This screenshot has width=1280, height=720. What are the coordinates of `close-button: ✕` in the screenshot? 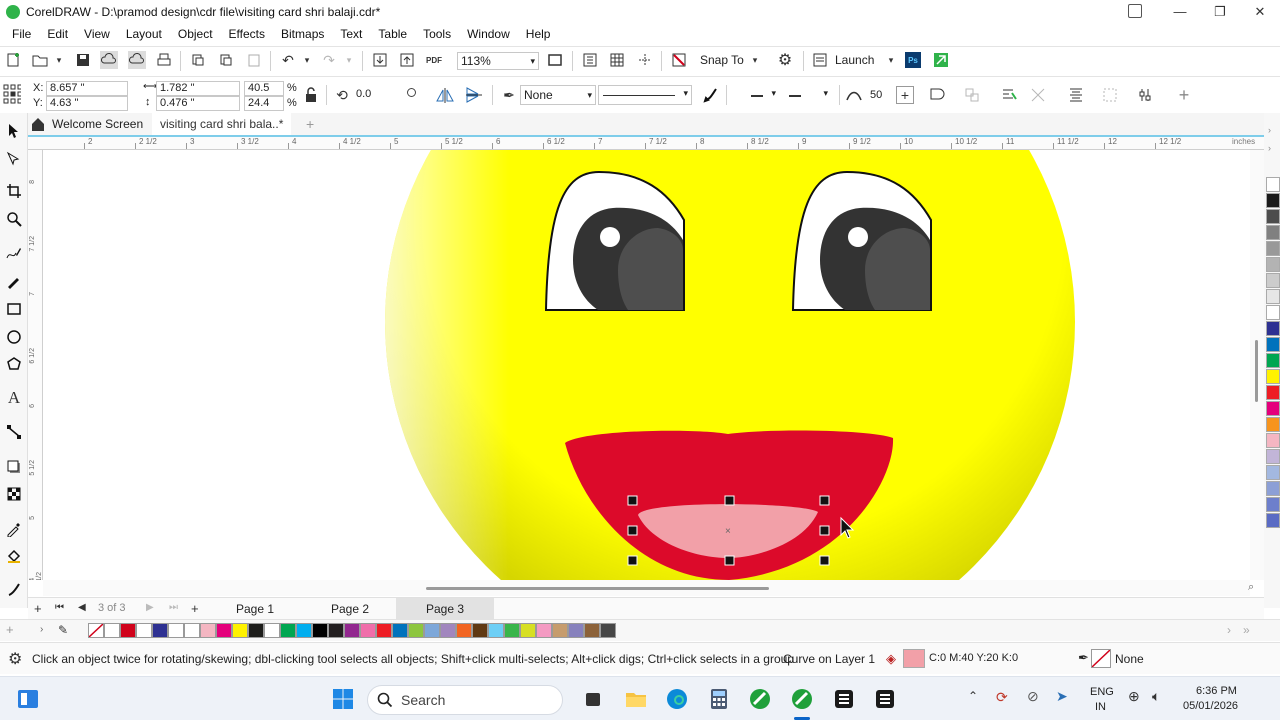 It's located at (1260, 11).